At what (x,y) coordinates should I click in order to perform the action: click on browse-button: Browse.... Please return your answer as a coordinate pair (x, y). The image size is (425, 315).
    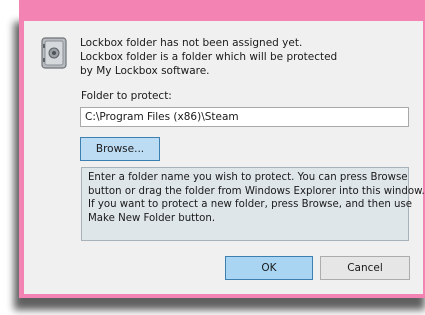
    Looking at the image, I should click on (120, 149).